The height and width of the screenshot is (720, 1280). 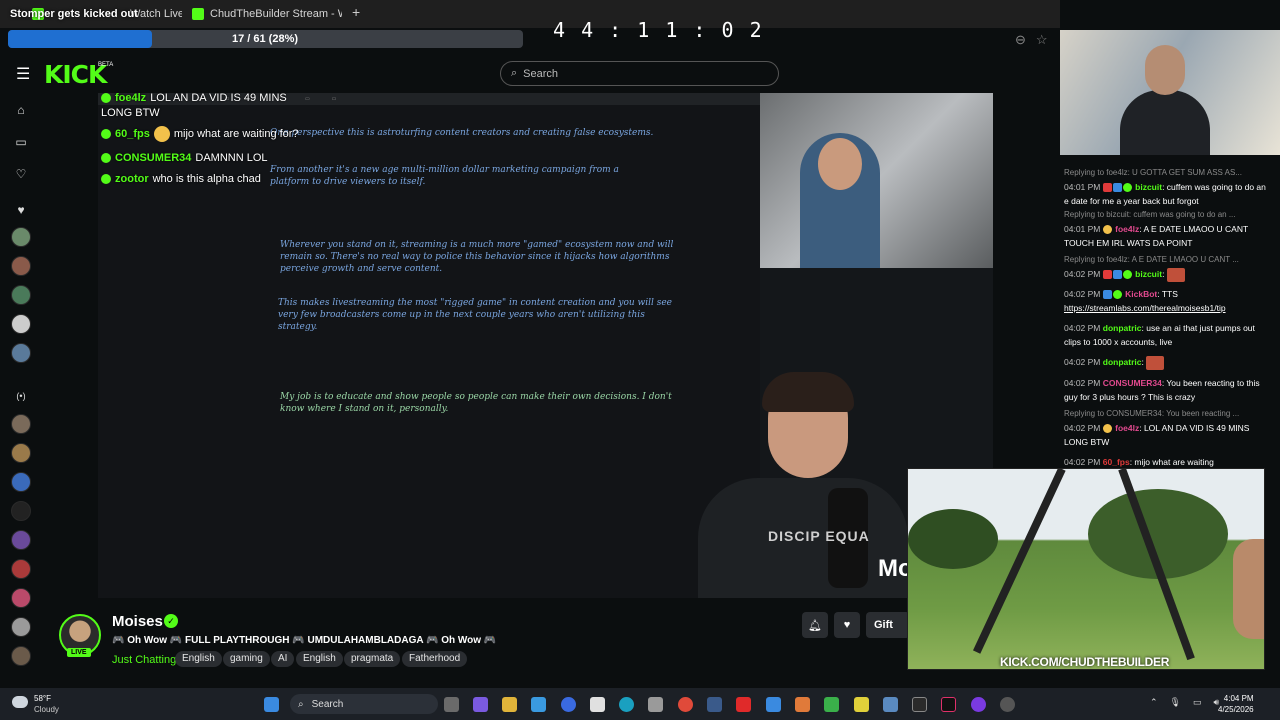 What do you see at coordinates (194, 98) in the screenshot?
I see `video-chat-line: foe4lz LOL AN DA VID IS 49 MINS` at bounding box center [194, 98].